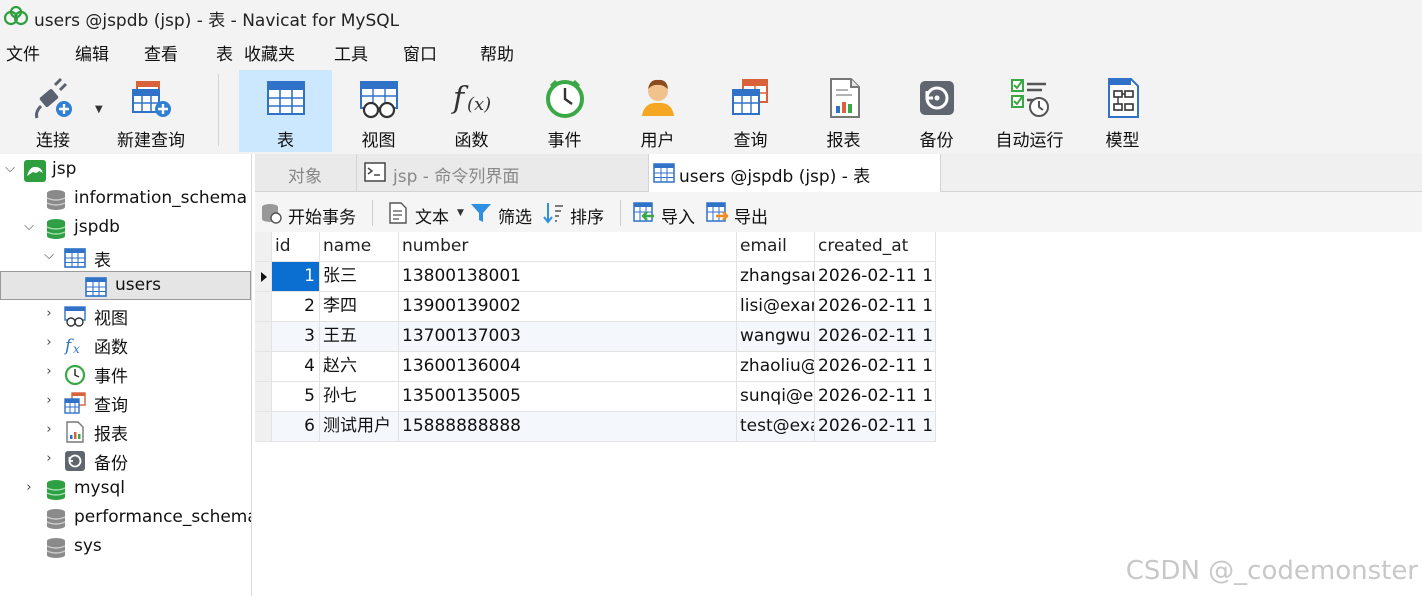  Describe the element at coordinates (568, 397) in the screenshot. I see `table-cell: 13500135005` at that location.